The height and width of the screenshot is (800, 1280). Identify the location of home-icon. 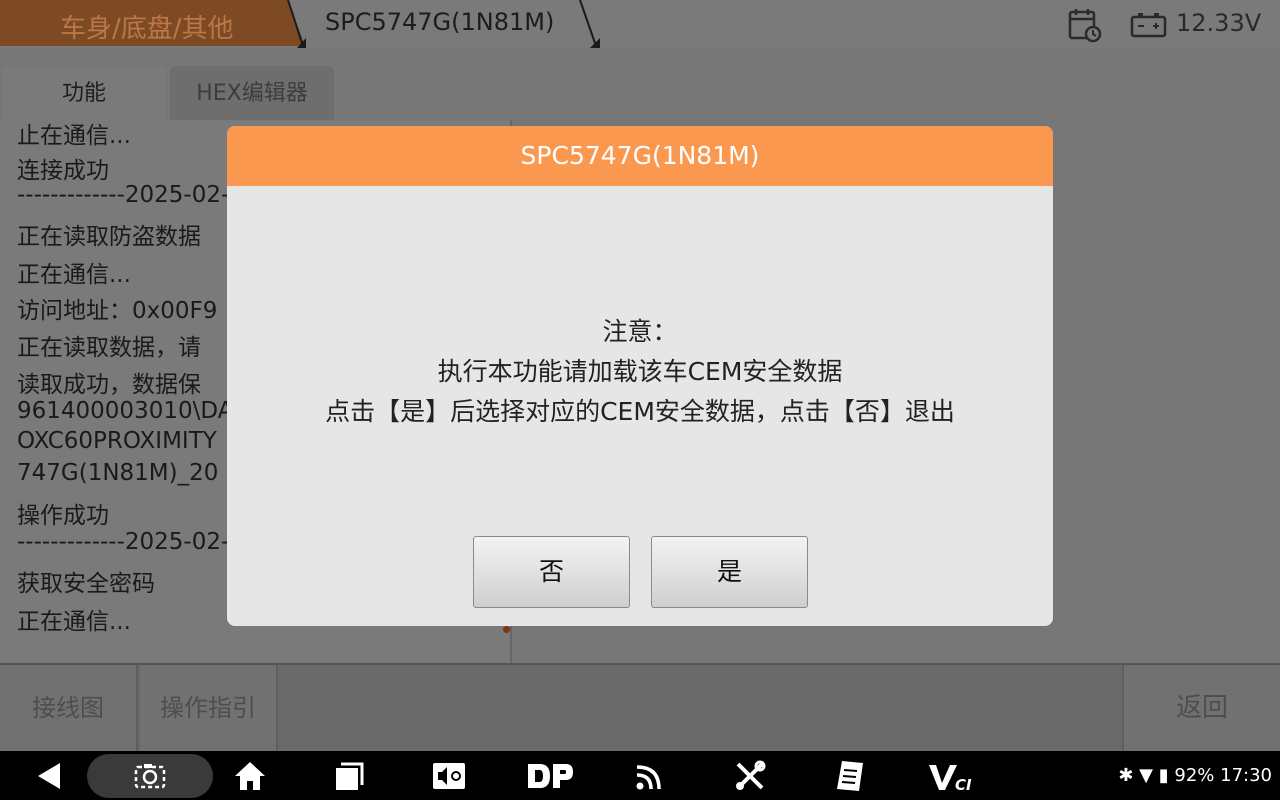
(250, 776).